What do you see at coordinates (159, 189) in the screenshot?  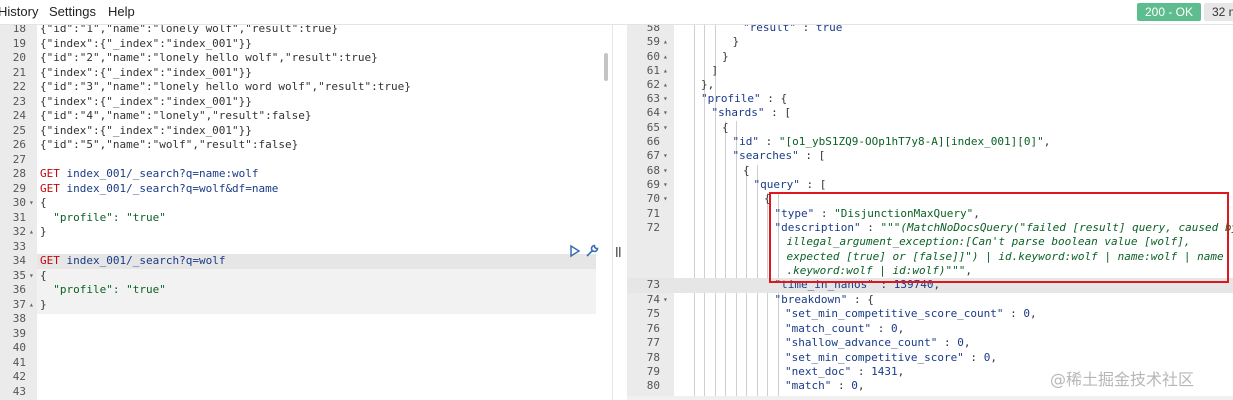 I see `code-text: GET index_001/_search?q=wolf&df=name` at bounding box center [159, 189].